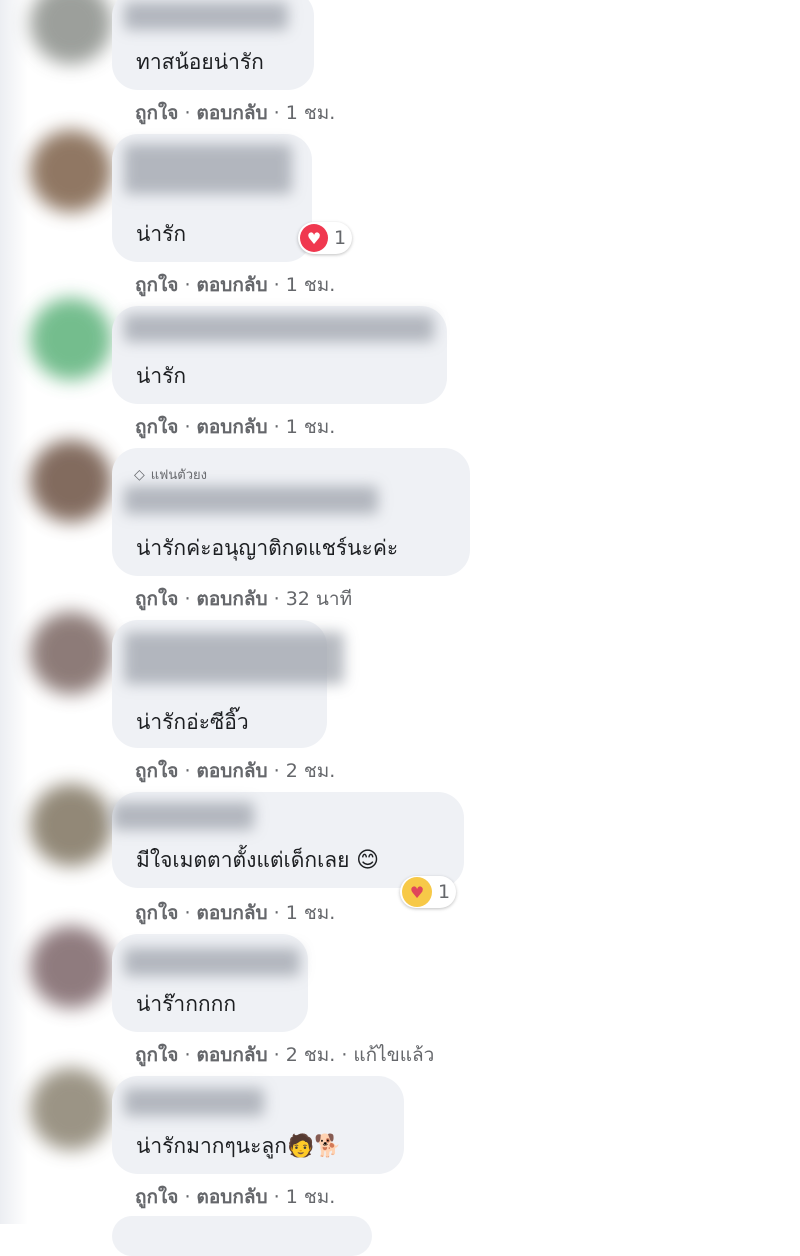 The height and width of the screenshot is (1256, 800). I want to click on comment-bubble: ◇ แฟนตัวยง น่ารักค่ะอนุญาติกดแชร์นะค่ะ, so click(291, 512).